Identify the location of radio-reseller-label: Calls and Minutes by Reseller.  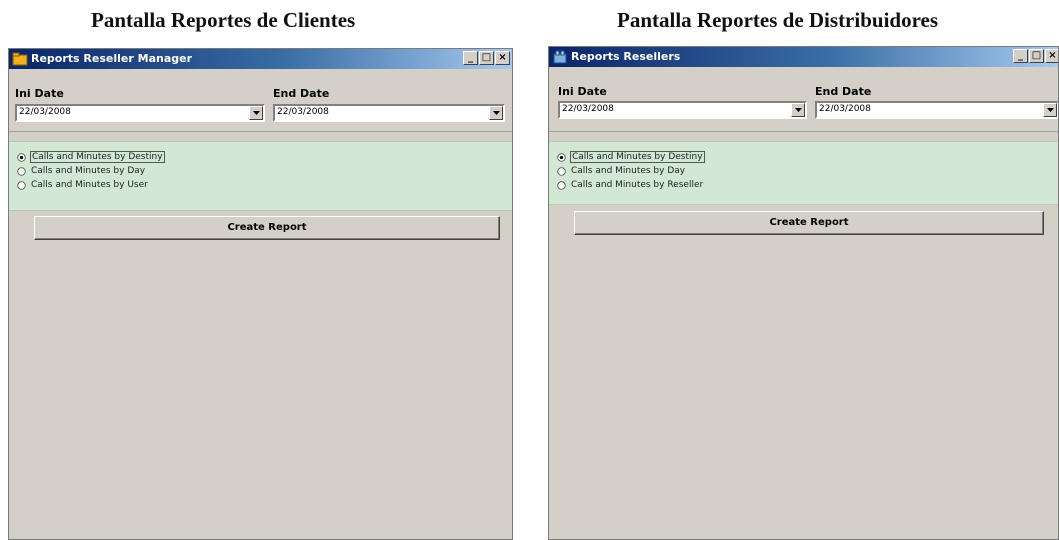
(637, 185).